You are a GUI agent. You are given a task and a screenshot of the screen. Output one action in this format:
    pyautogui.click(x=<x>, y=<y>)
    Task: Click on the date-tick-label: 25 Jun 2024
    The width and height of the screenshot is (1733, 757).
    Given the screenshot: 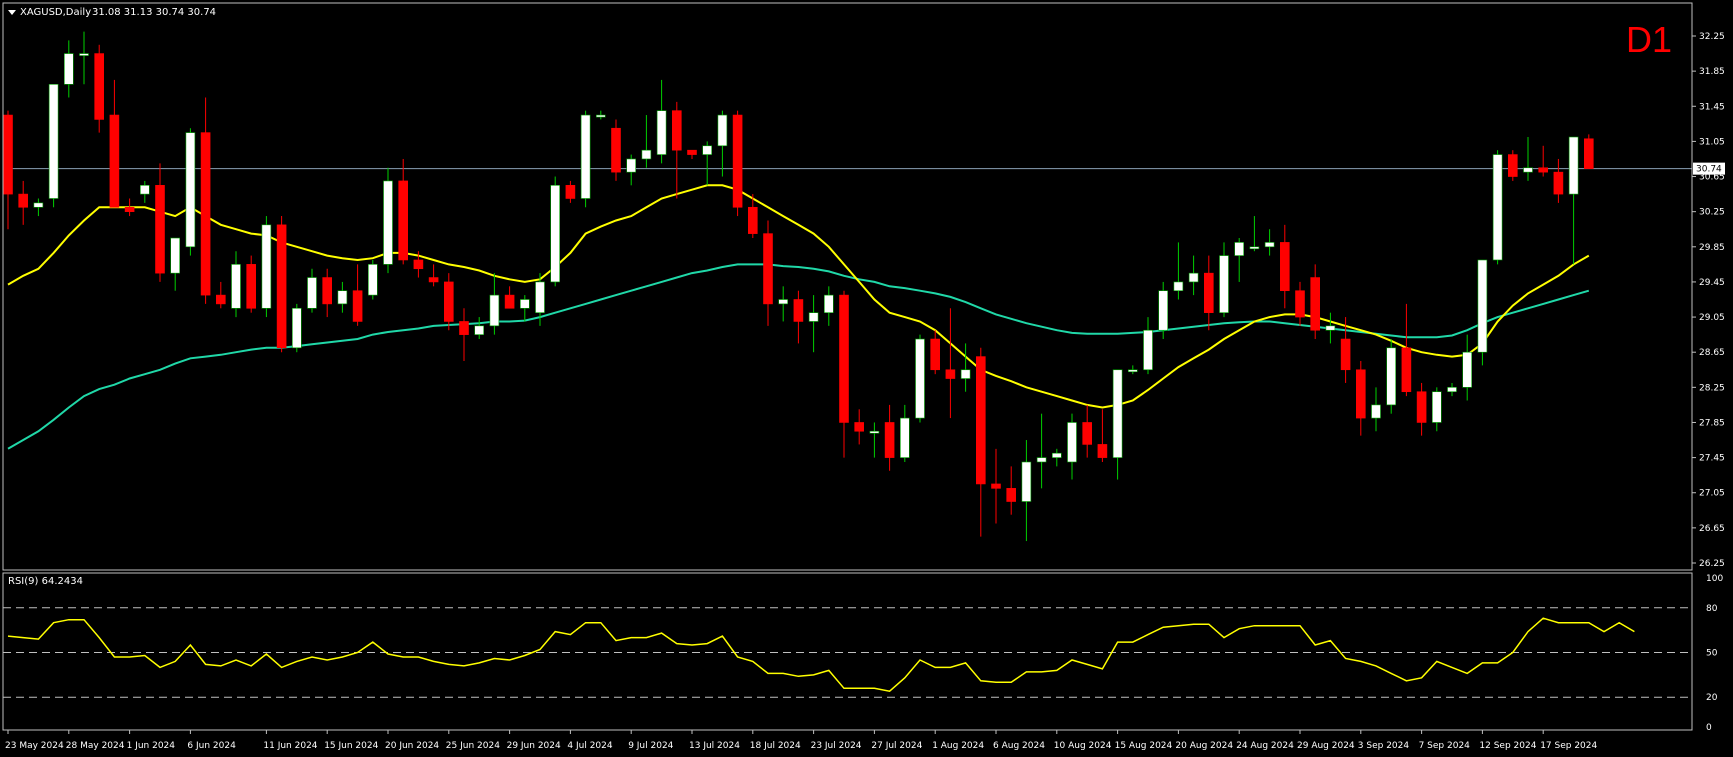 What is the action you would take?
    pyautogui.click(x=473, y=746)
    